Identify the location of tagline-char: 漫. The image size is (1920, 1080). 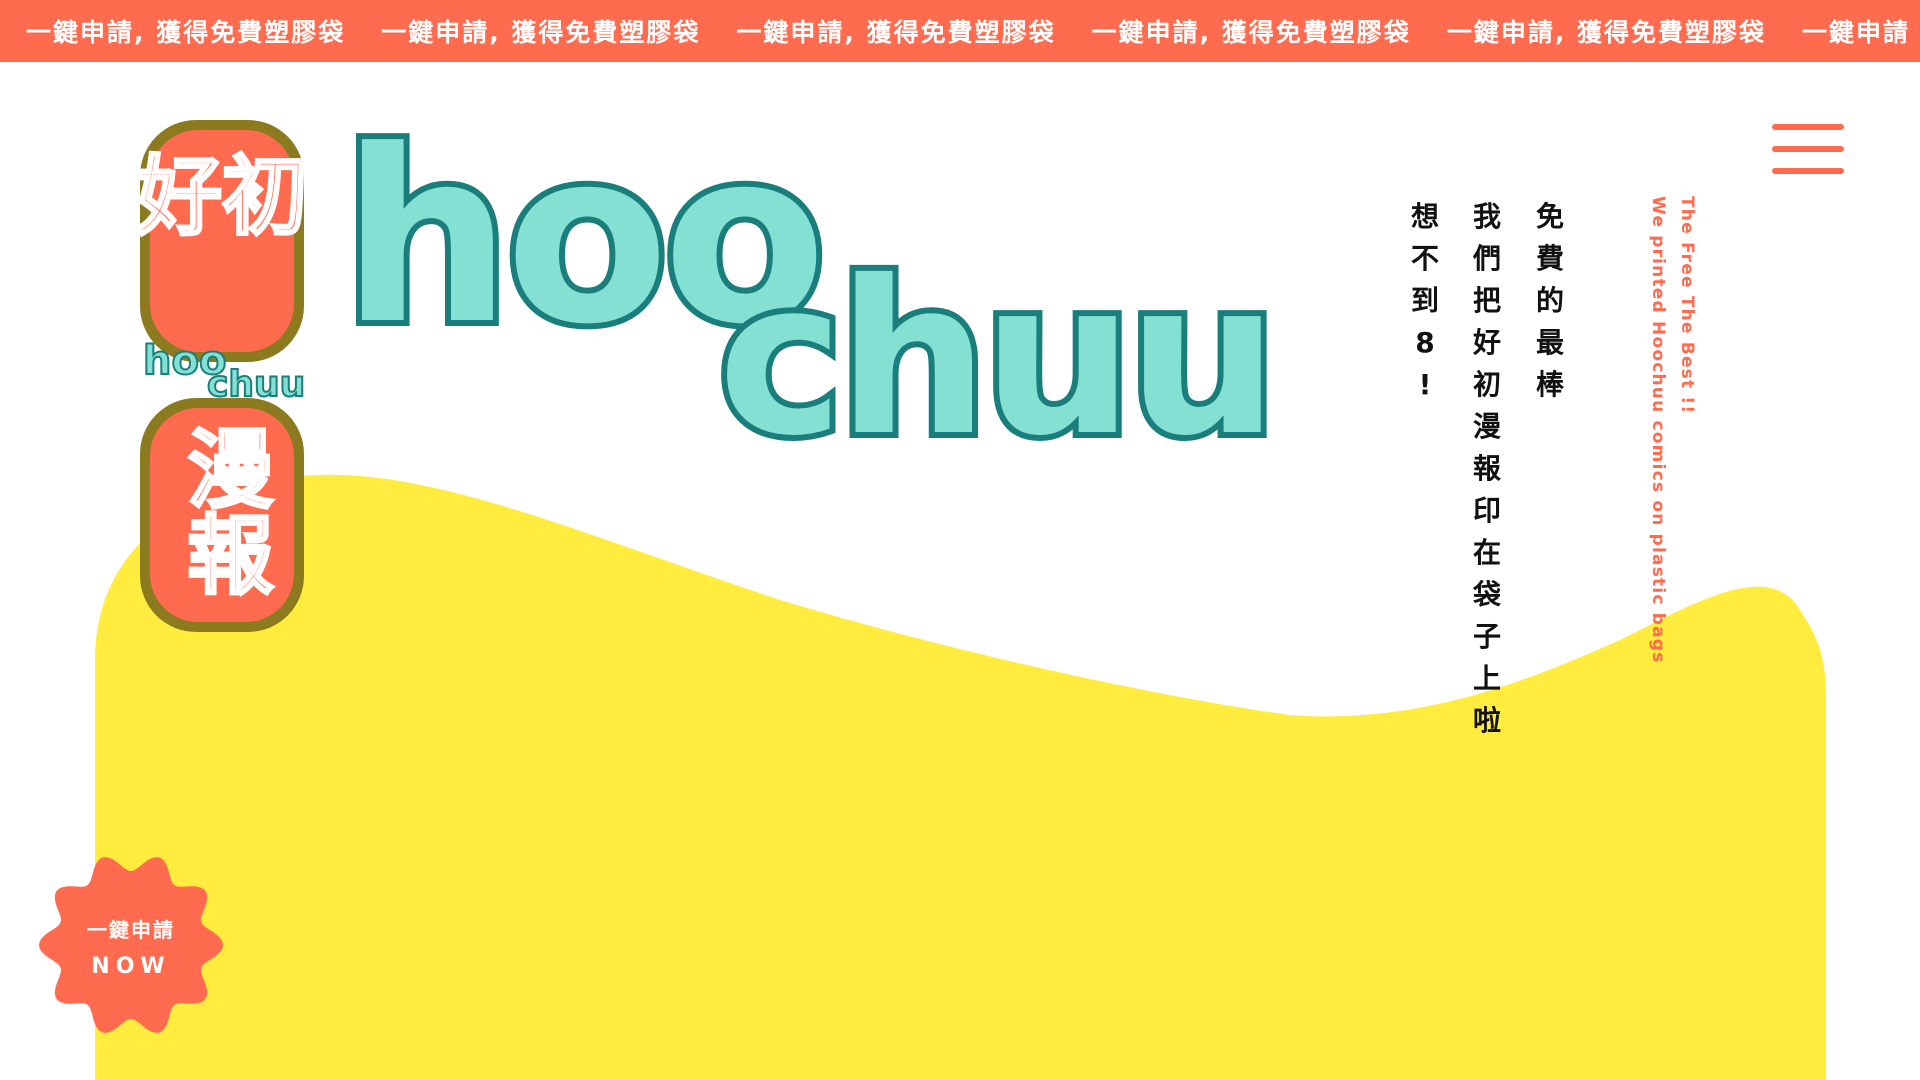
(1487, 426).